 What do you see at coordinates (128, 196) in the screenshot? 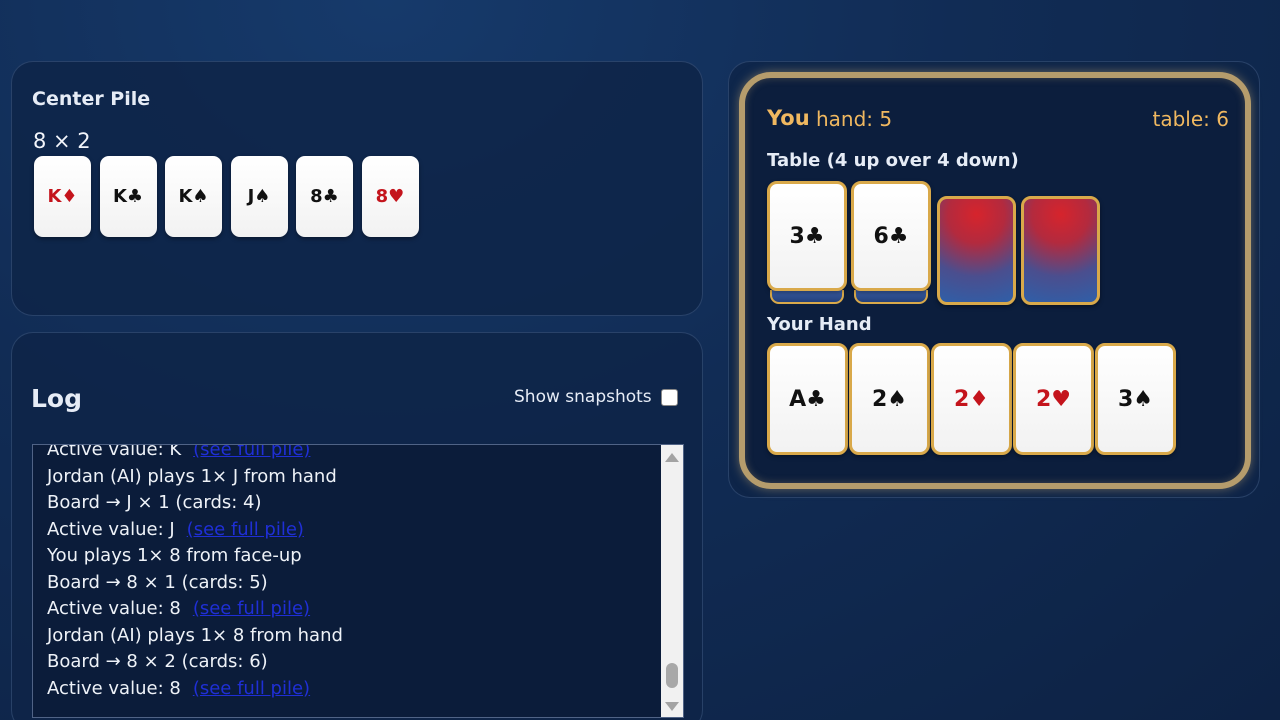
I see `pile-card: K♣` at bounding box center [128, 196].